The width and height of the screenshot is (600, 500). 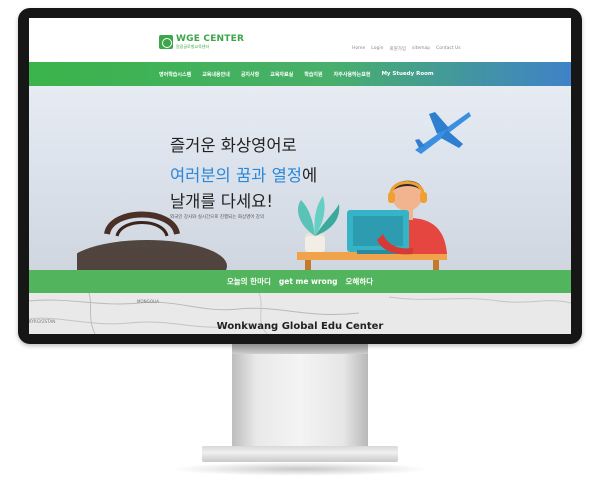 I want to click on nav-item-common-phrases: 자주사용하는표현, so click(x=352, y=74).